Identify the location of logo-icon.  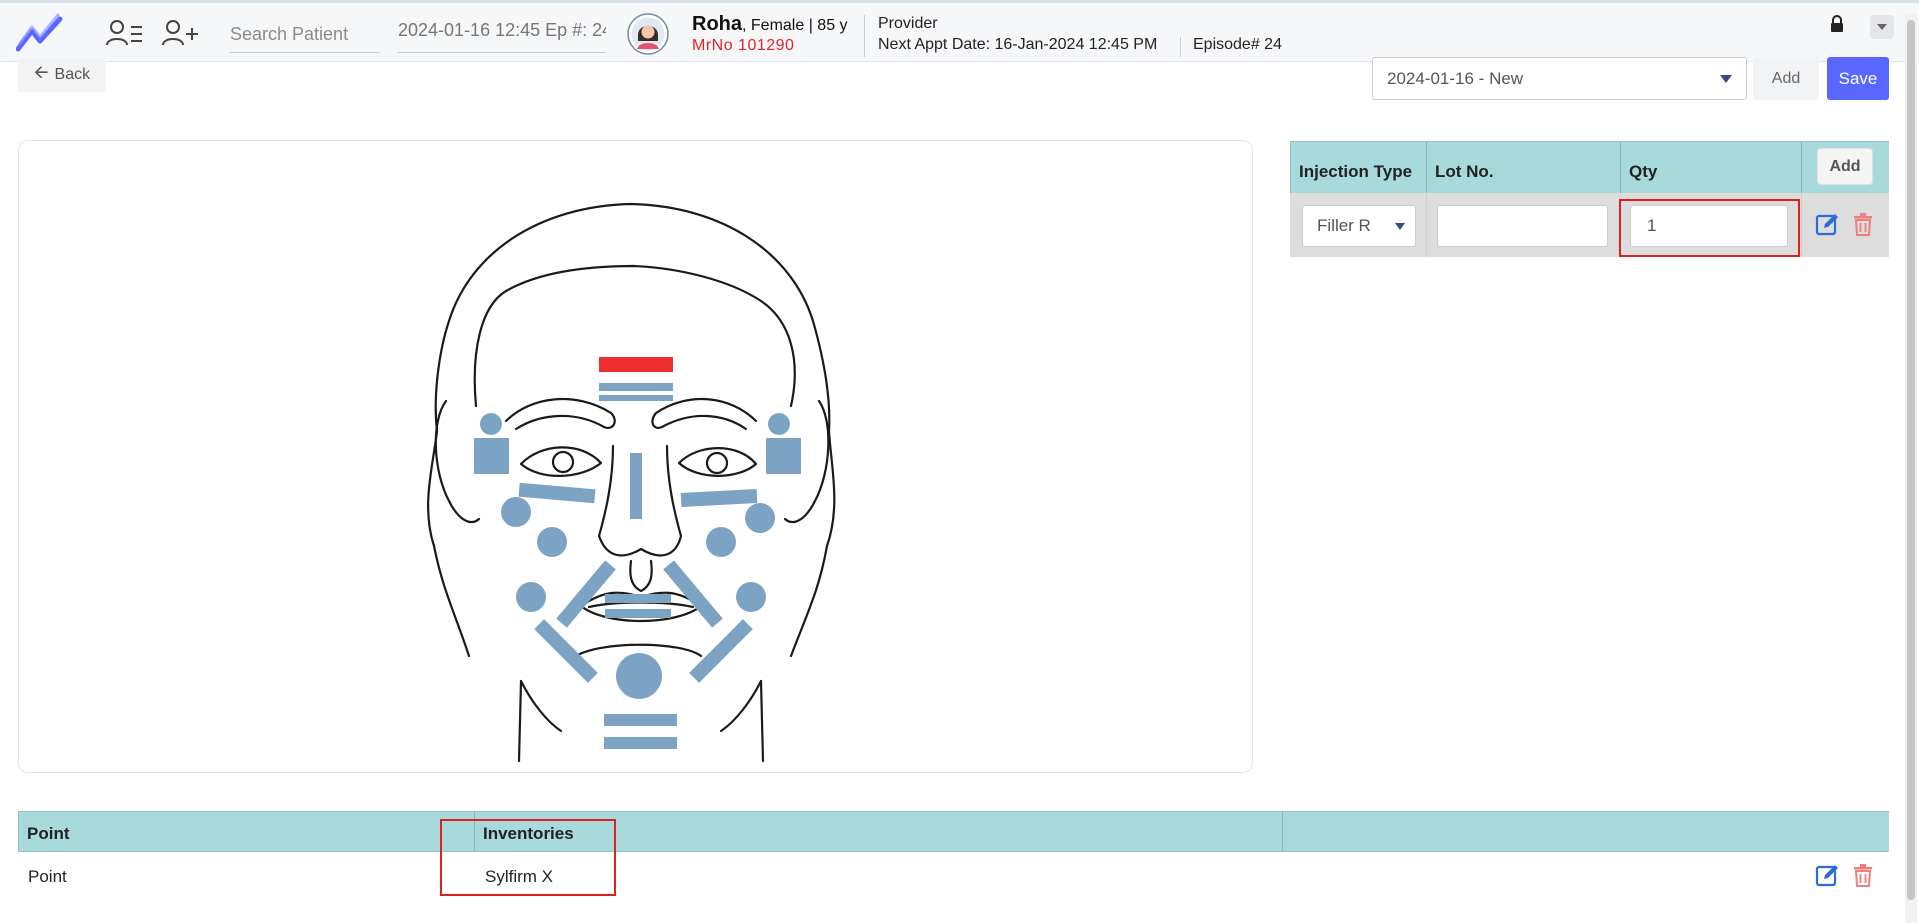
(40, 33).